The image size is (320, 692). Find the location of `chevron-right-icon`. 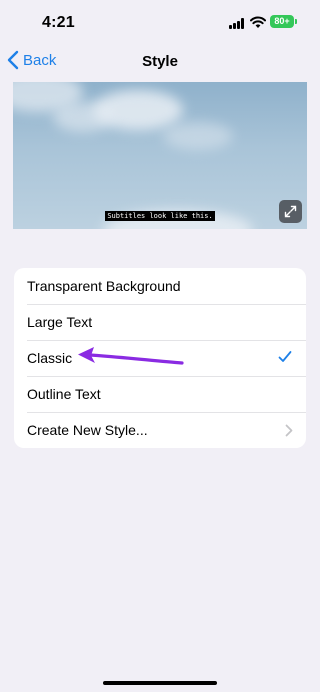

chevron-right-icon is located at coordinates (289, 430).